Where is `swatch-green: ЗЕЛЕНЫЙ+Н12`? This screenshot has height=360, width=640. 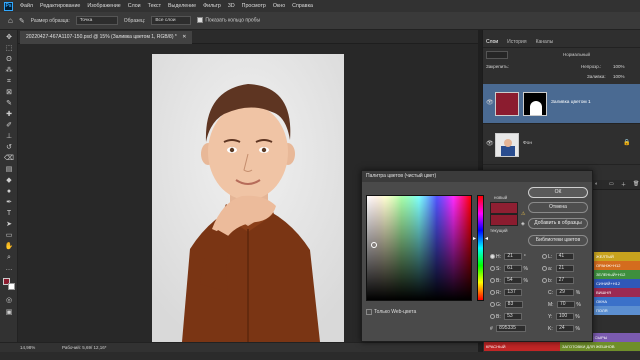 swatch-green: ЗЕЛЕНЫЙ+Н12 is located at coordinates (617, 274).